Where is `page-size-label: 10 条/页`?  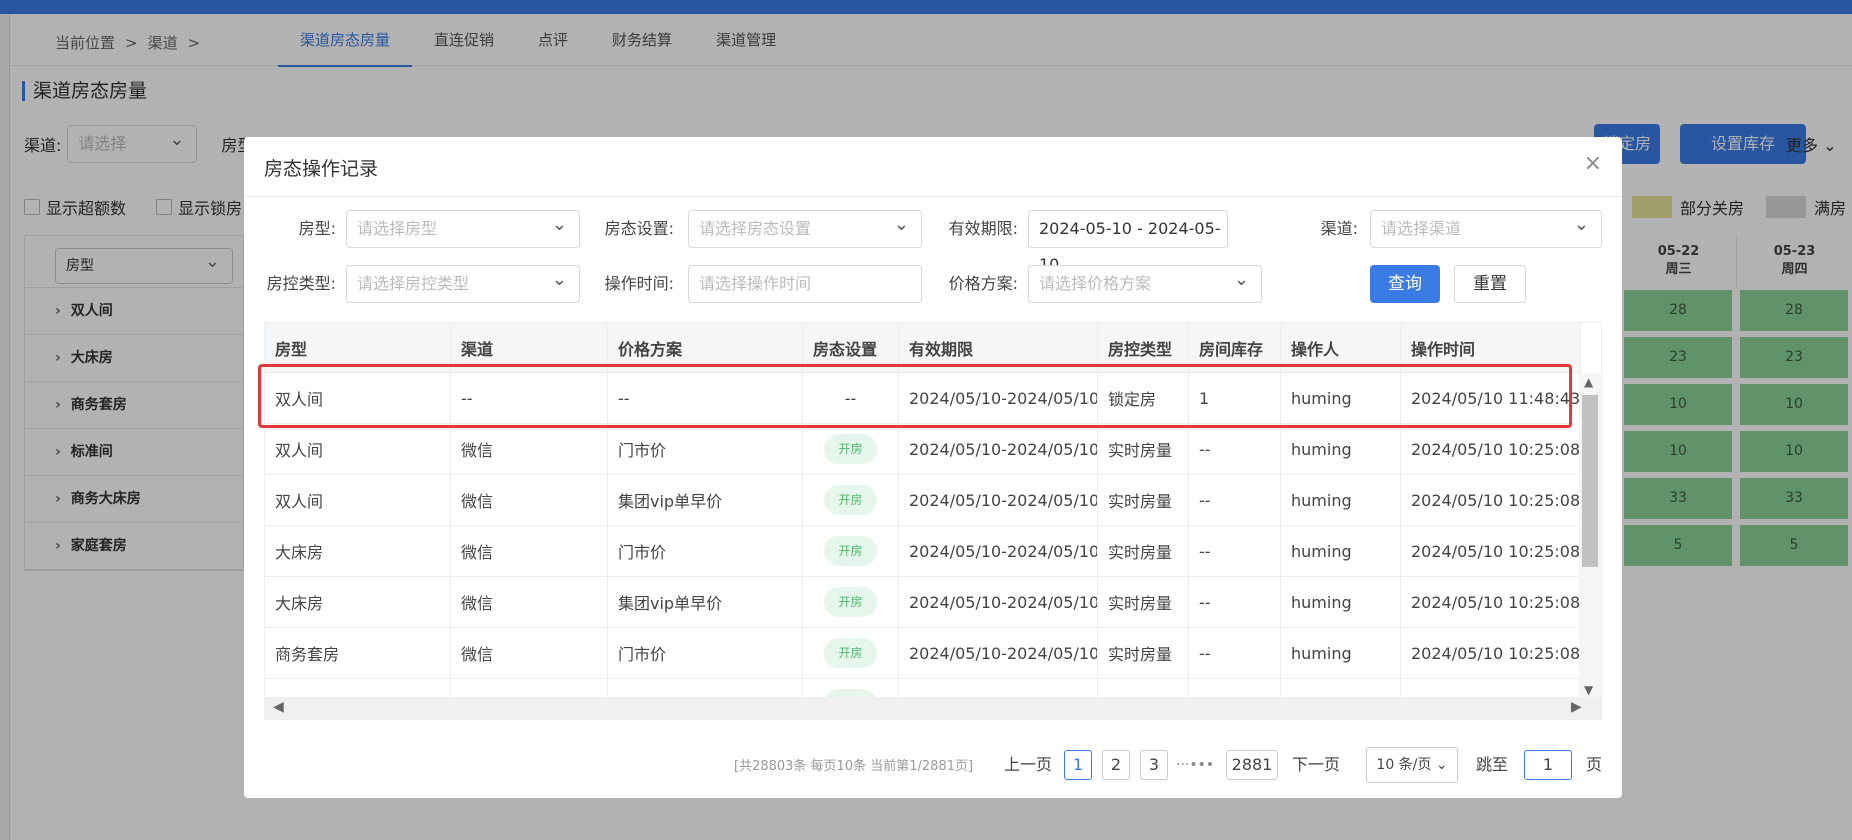
page-size-label: 10 条/页 is located at coordinates (1404, 765).